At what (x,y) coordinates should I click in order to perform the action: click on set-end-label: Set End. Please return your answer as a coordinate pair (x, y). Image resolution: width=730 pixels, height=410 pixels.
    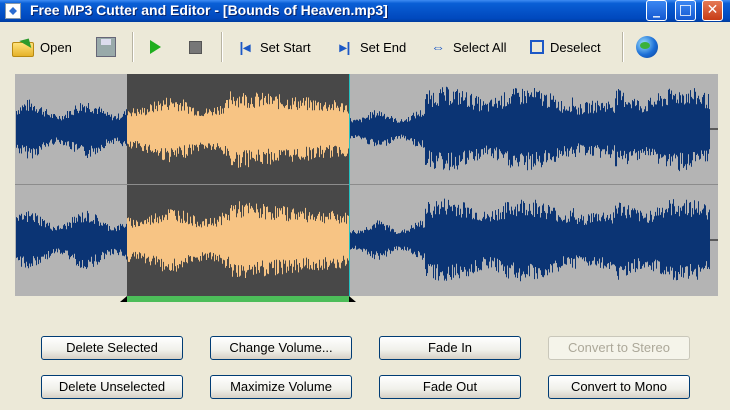
    Looking at the image, I should click on (383, 47).